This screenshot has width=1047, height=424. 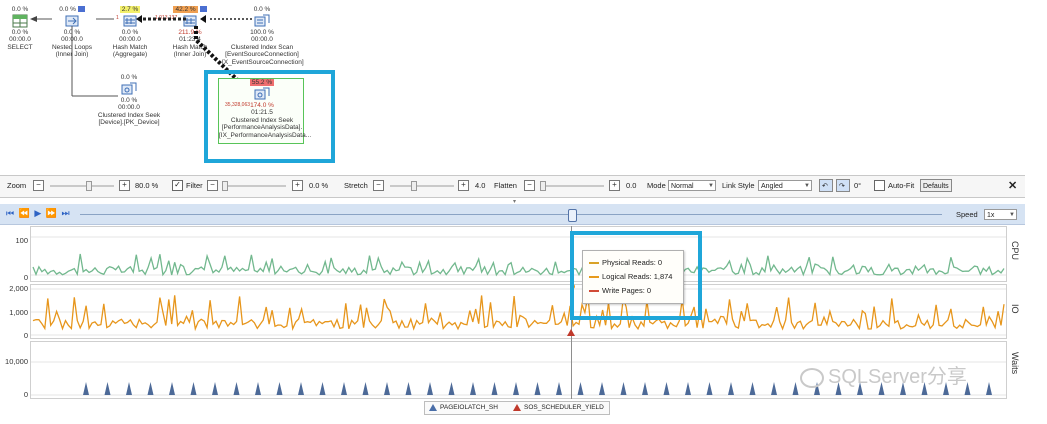 I want to click on sos-yield-legend-icon, so click(x=517, y=407).